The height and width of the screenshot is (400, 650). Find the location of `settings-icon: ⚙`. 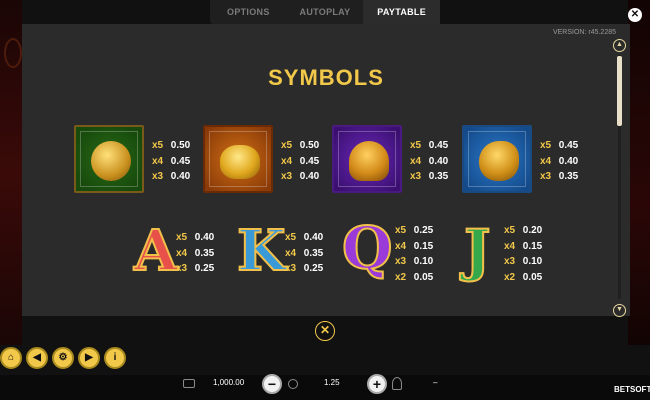

settings-icon: ⚙ is located at coordinates (63, 358).